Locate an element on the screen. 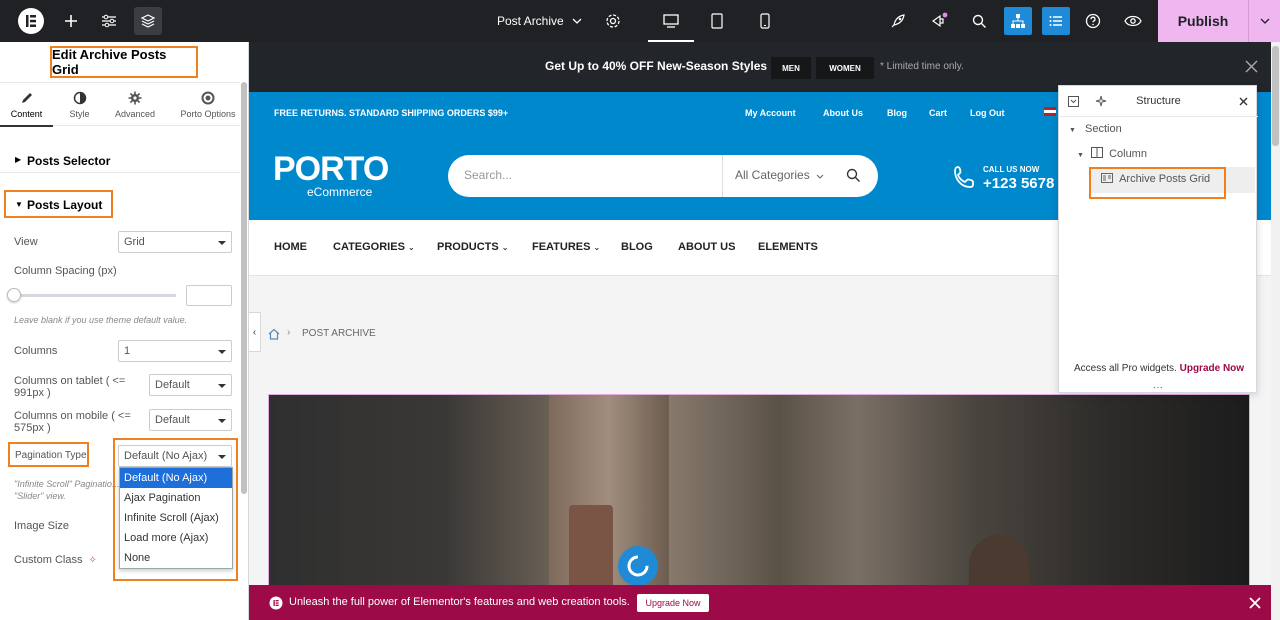 The width and height of the screenshot is (1280, 620). nav-item-home: HOME is located at coordinates (290, 247).